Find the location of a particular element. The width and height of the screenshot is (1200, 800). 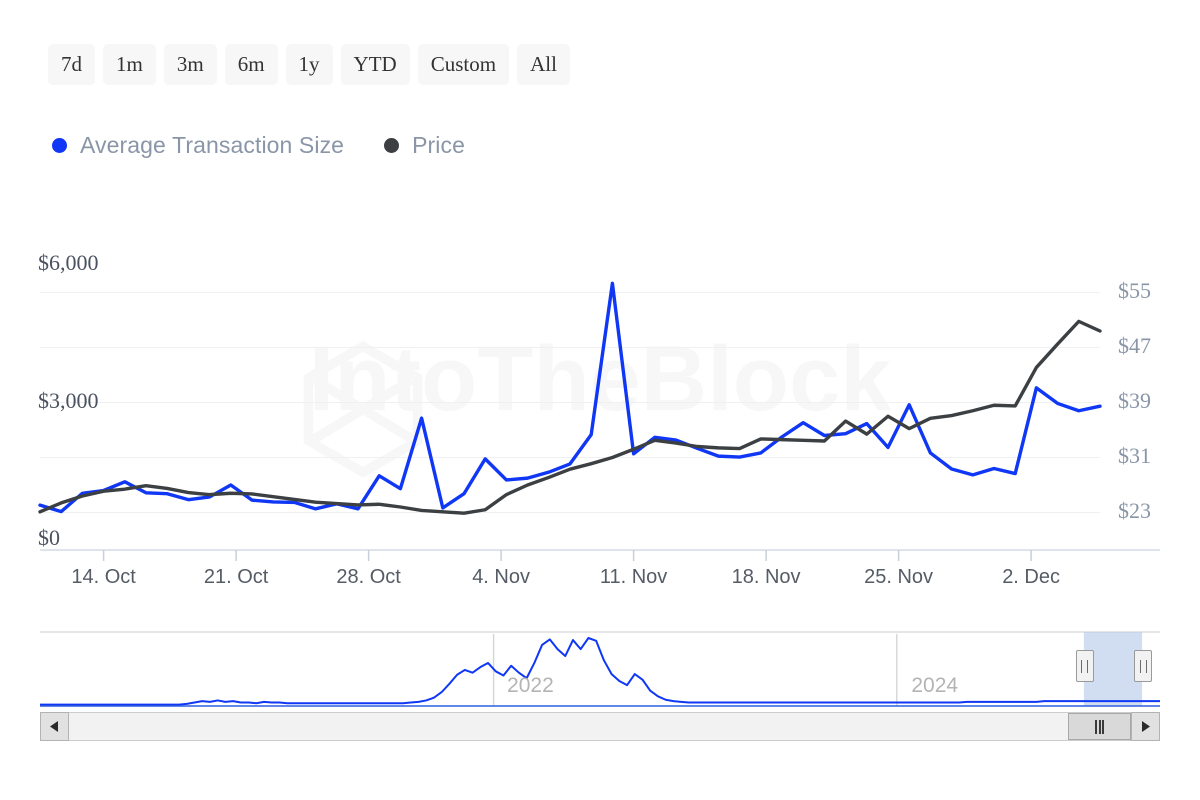

scroll-right-arrow-icon is located at coordinates (1145, 726).